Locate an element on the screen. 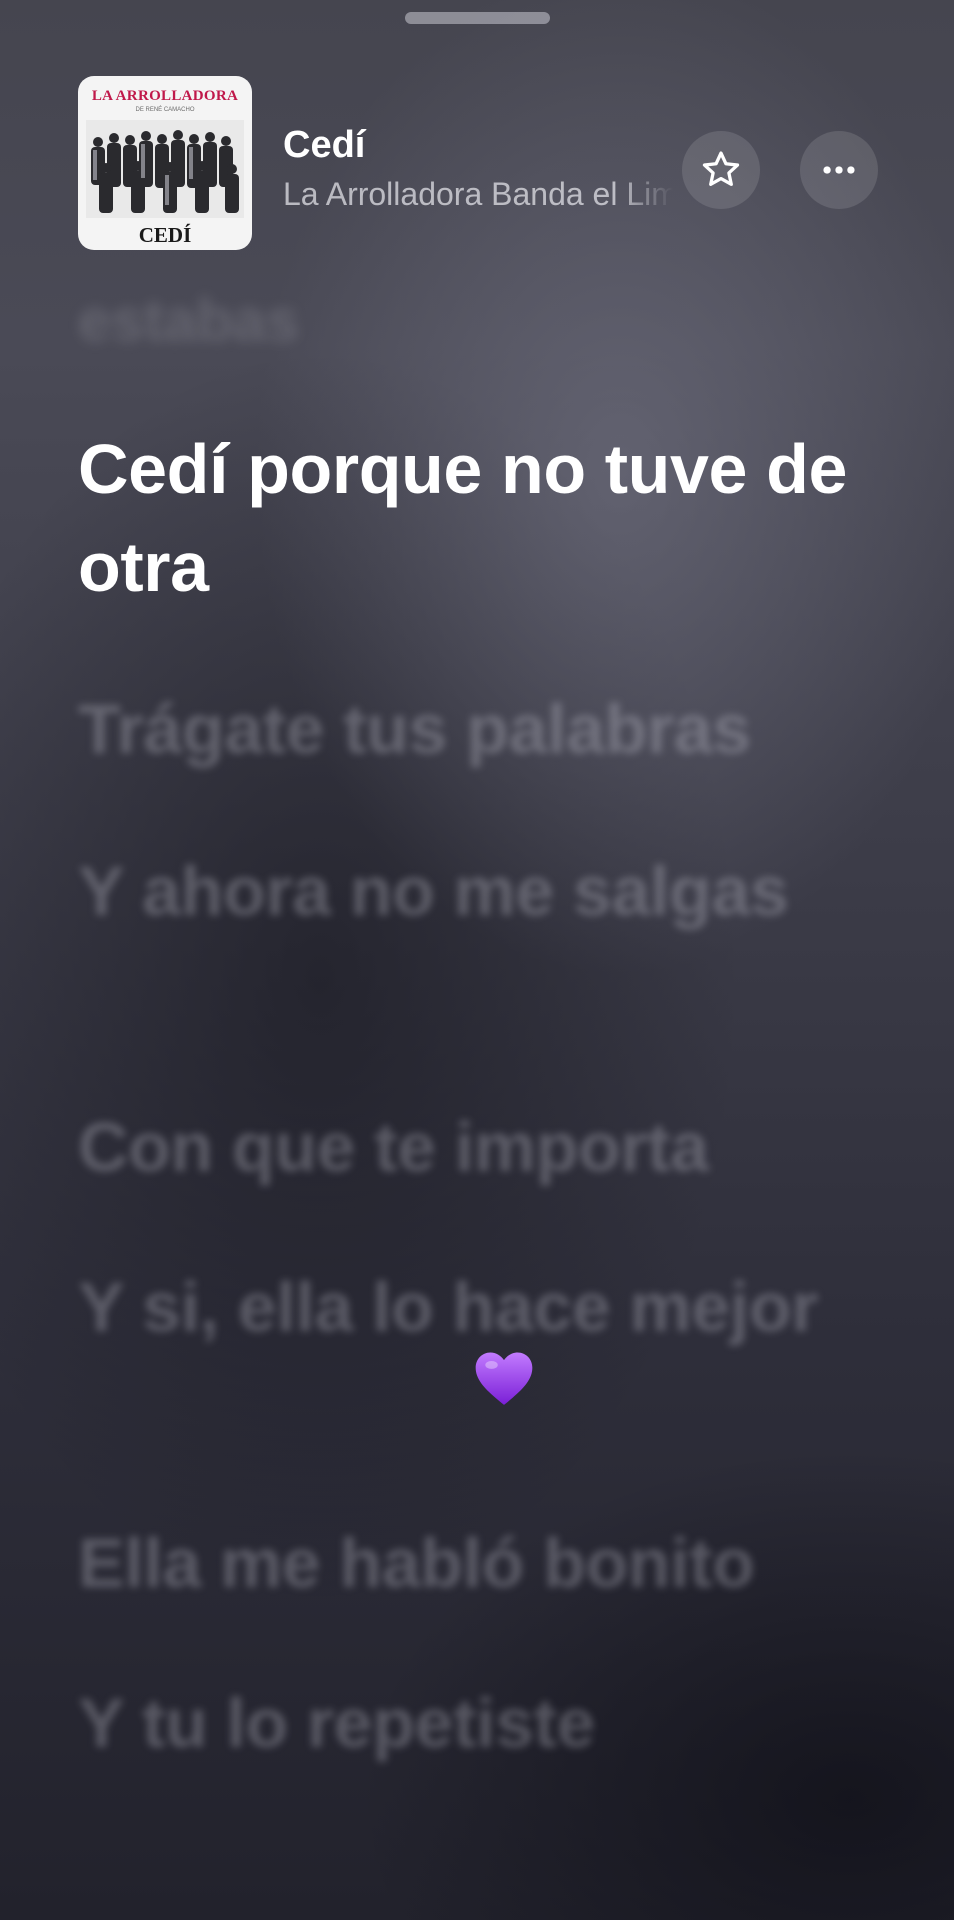  lyric-line: Trágate tus palabras is located at coordinates (478, 729).